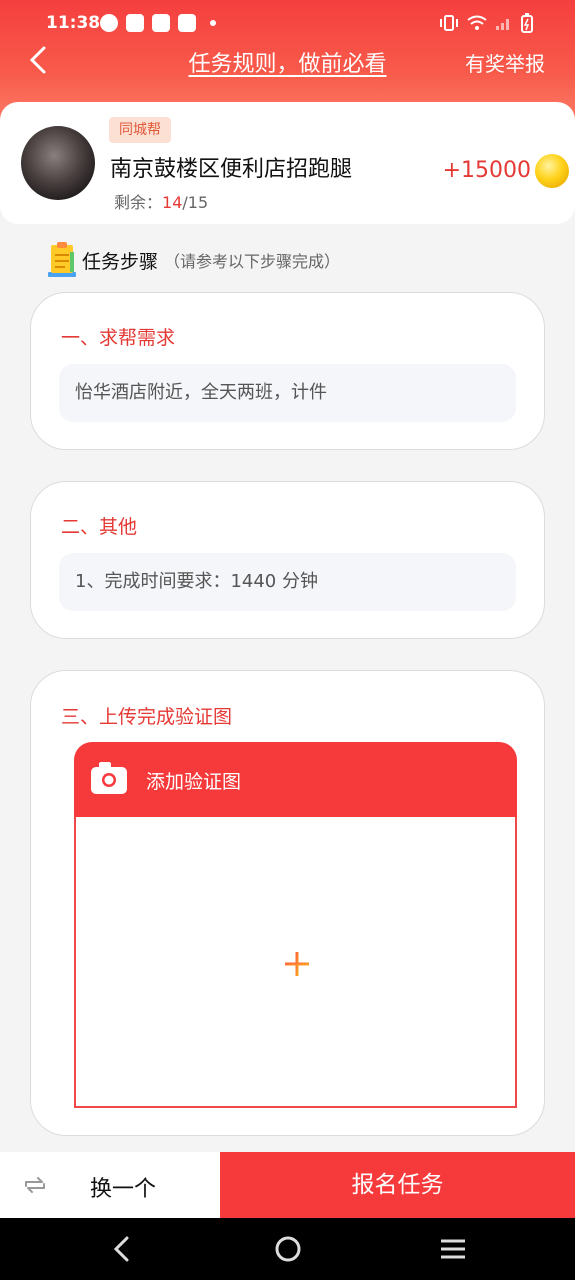 This screenshot has width=575, height=1280. I want to click on section-content: 1、完成时间要求：1440 分钟, so click(287, 582).